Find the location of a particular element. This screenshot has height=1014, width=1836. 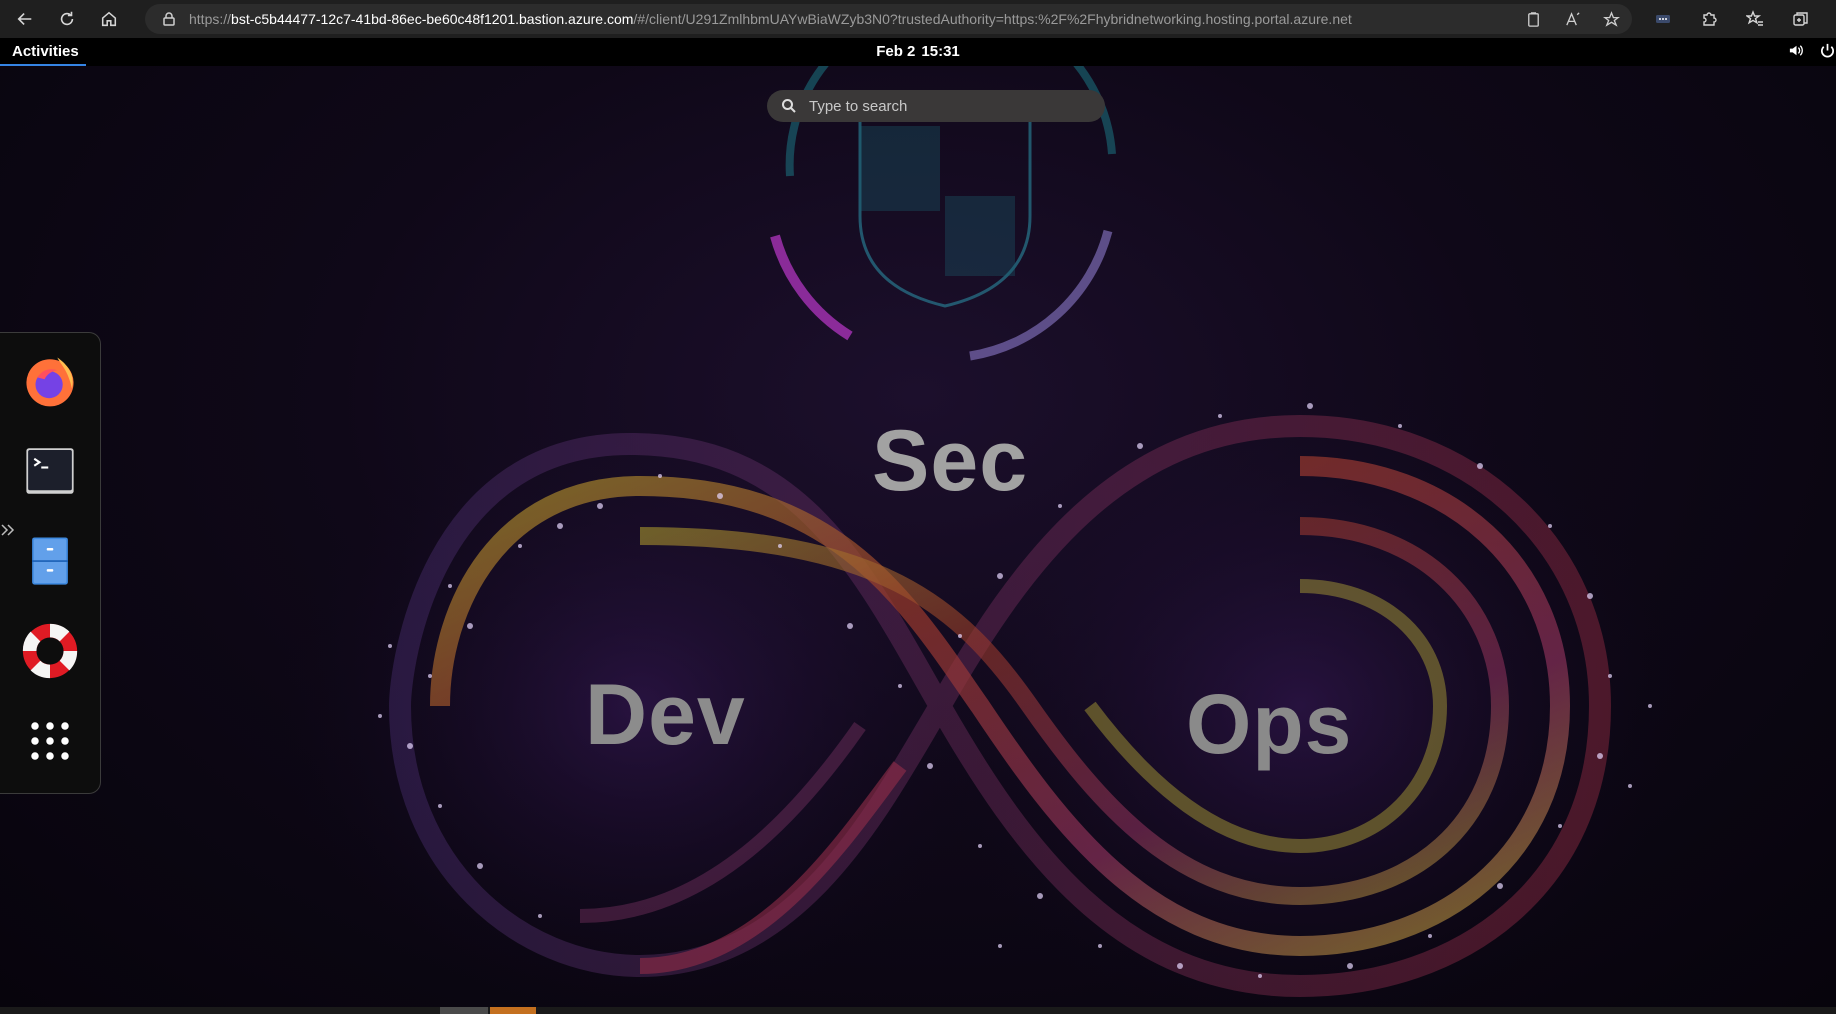

gnome-top-bar: Activities Feb 2 15:31 is located at coordinates (918, 52).